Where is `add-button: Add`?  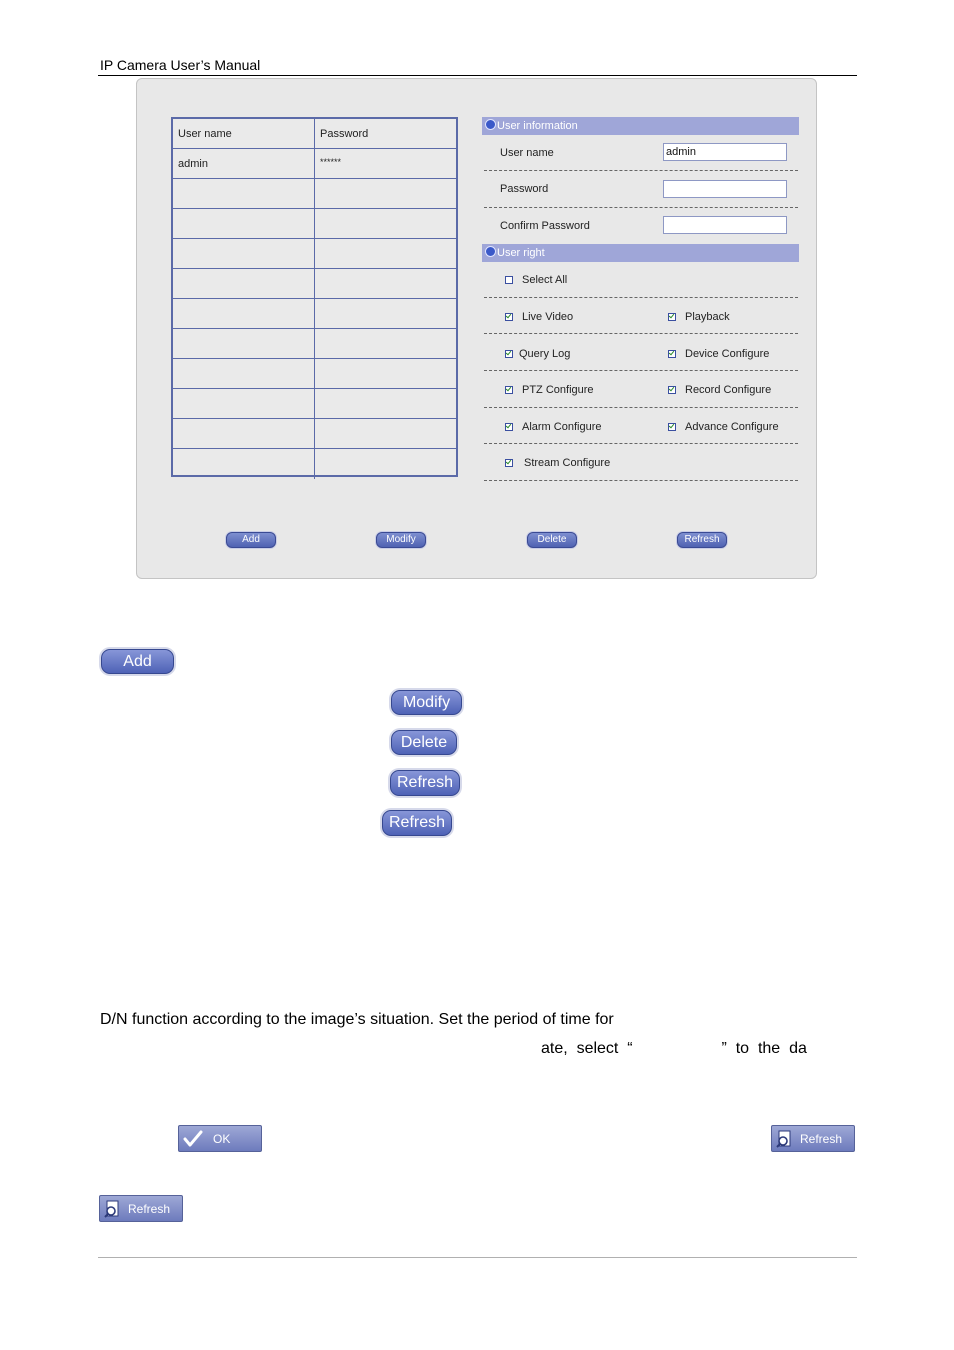
add-button: Add is located at coordinates (251, 540).